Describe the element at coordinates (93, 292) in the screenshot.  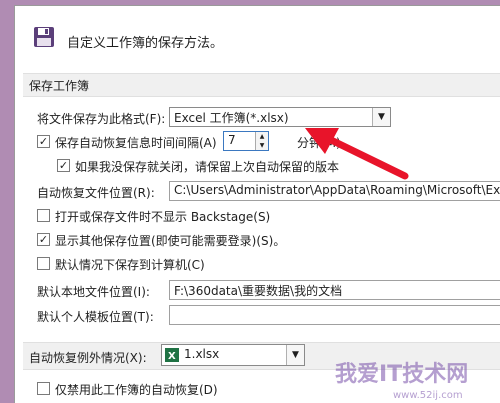
I see `default-local-location-label: 默认本地文件位置(I):` at that location.